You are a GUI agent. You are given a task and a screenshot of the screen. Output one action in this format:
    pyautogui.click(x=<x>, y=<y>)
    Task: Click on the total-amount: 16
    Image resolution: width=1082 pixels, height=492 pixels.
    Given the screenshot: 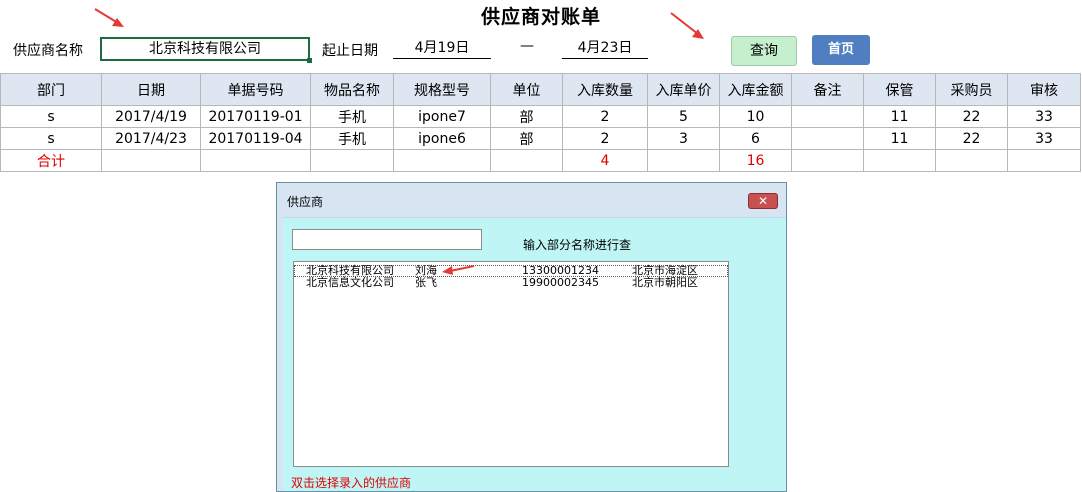 What is the action you would take?
    pyautogui.click(x=755, y=160)
    